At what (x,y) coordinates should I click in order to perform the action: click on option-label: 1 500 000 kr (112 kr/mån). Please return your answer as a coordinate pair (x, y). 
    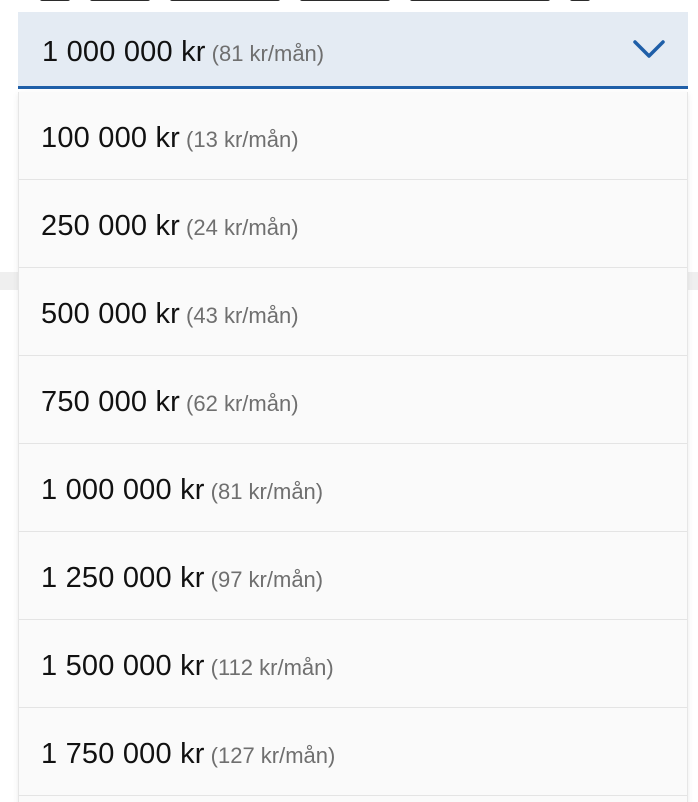
    Looking at the image, I should click on (187, 666).